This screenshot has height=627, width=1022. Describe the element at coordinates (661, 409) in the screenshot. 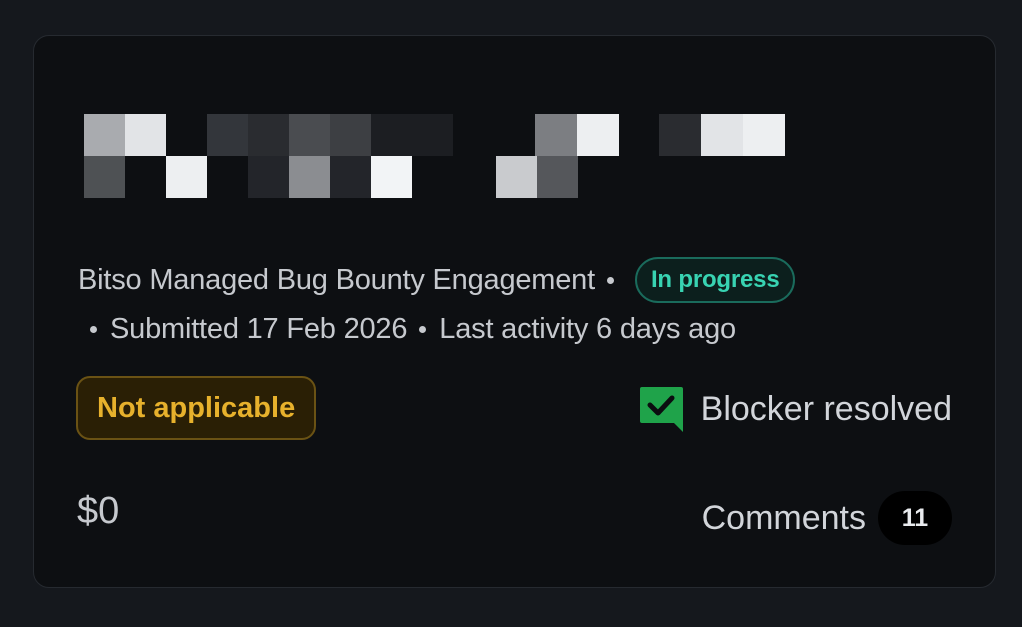

I see `checkmark-chat-icon` at that location.